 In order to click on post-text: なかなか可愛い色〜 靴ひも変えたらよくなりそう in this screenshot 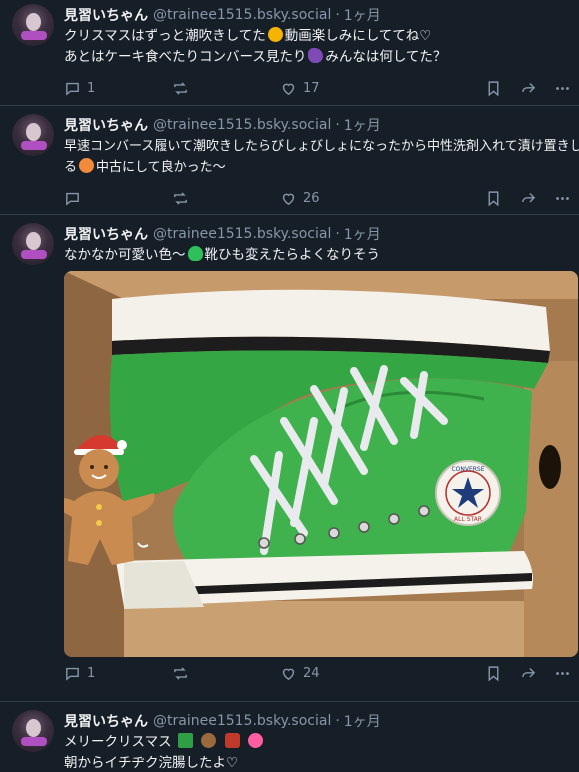, I will do `click(316, 255)`.